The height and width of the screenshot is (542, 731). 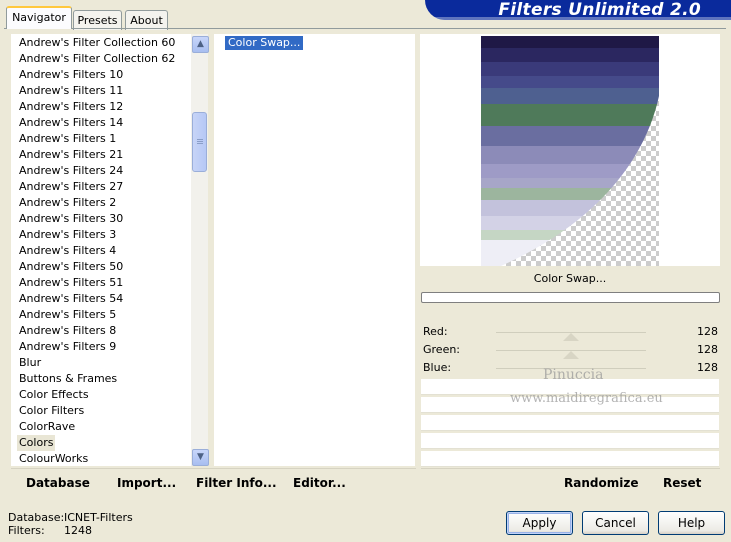 I want to click on category-item: Andrew's Filters 24, so click(x=71, y=171).